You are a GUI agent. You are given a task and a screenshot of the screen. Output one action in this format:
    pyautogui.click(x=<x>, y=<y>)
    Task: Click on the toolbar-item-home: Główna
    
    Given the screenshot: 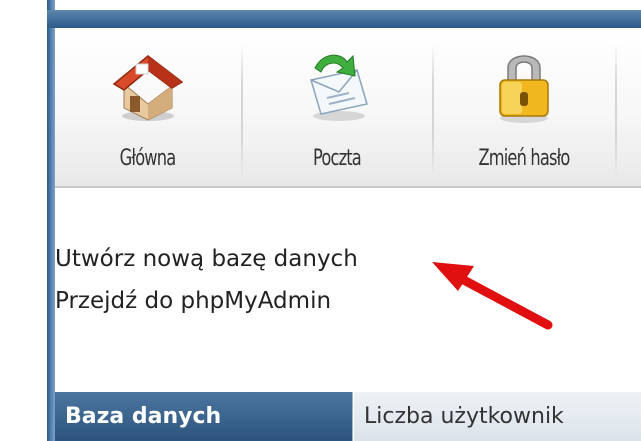 What is the action you would take?
    pyautogui.click(x=147, y=107)
    